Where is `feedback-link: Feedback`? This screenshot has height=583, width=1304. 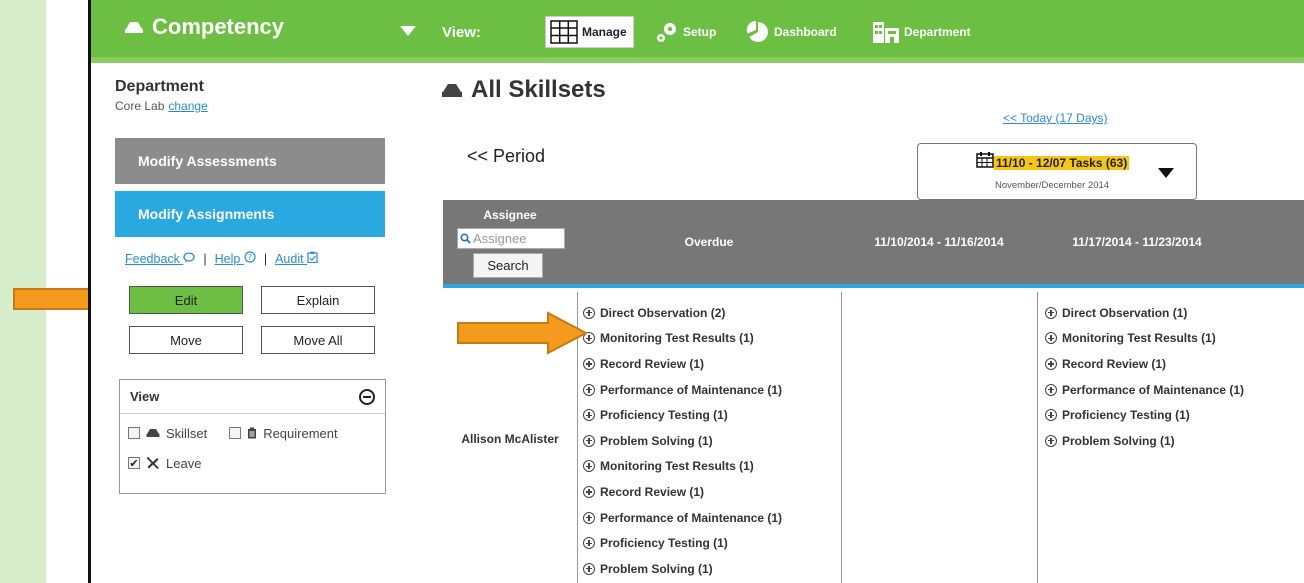 feedback-link: Feedback is located at coordinates (160, 259).